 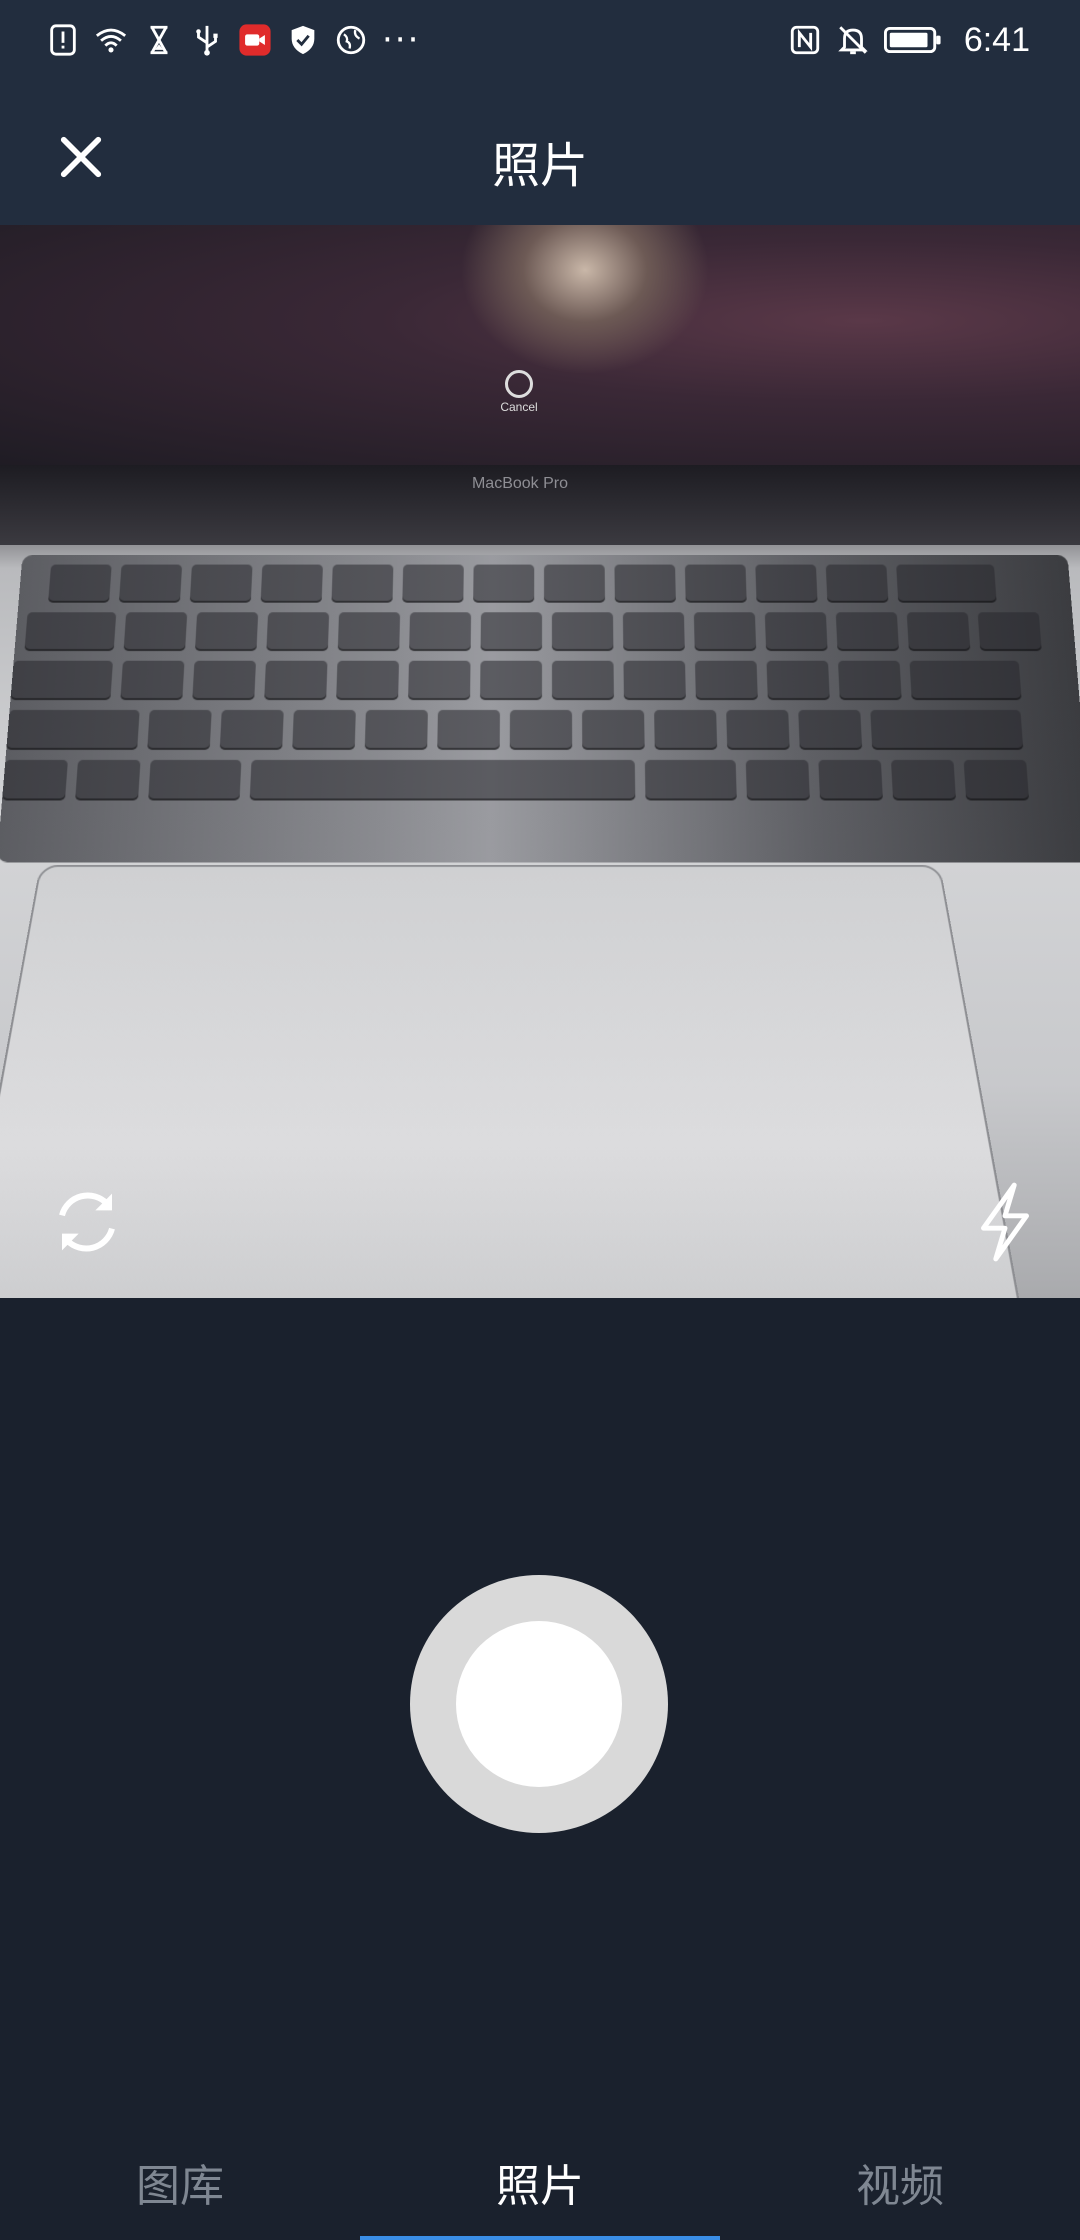 I want to click on flash-icon, so click(x=1005, y=1222).